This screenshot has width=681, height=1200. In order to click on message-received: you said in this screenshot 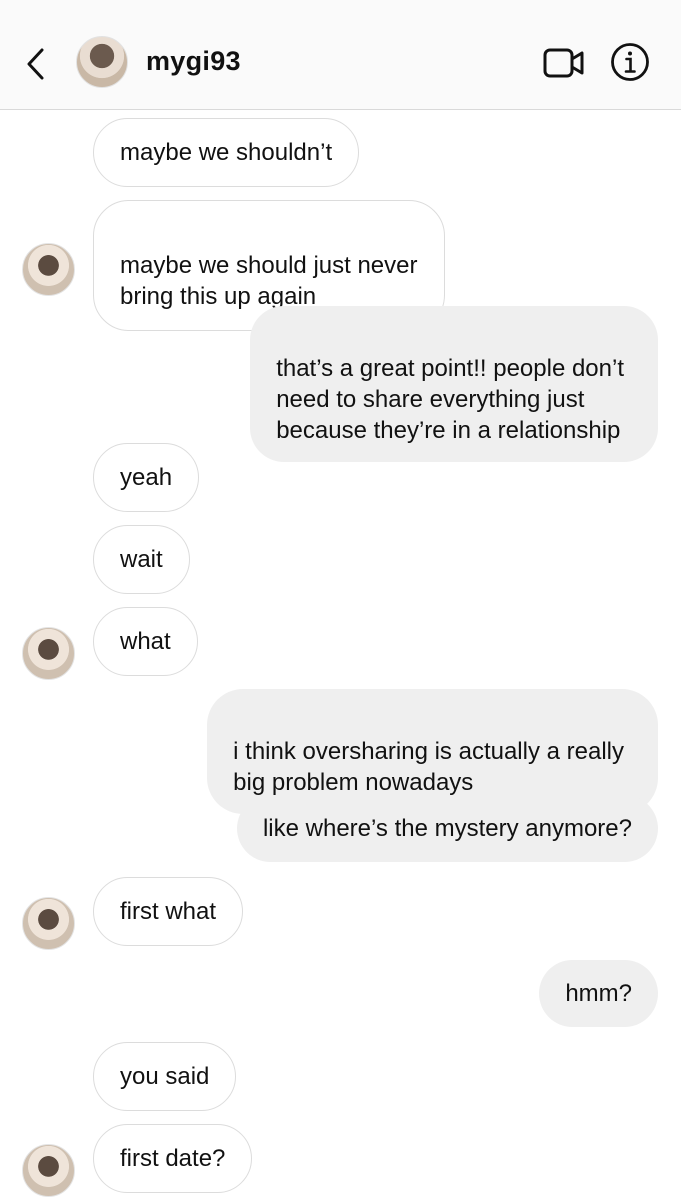, I will do `click(165, 1076)`.